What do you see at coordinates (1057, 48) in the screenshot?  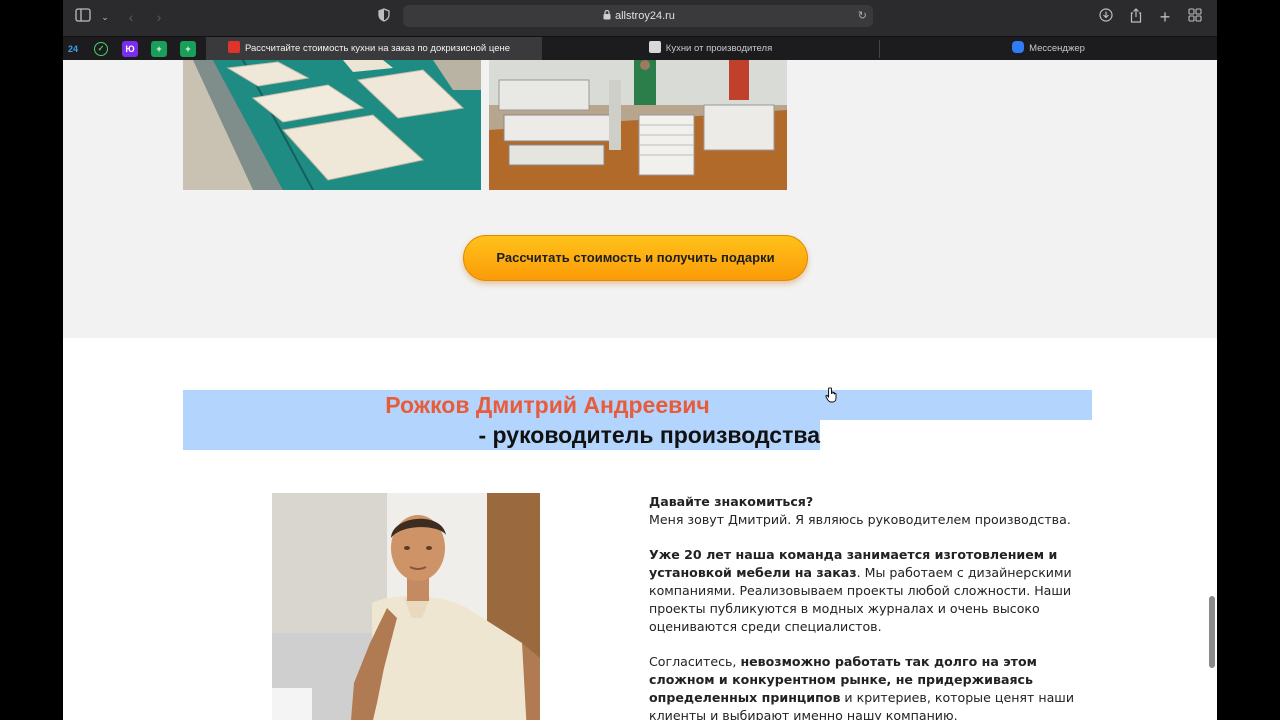 I see `tab-label: Мессенджер` at bounding box center [1057, 48].